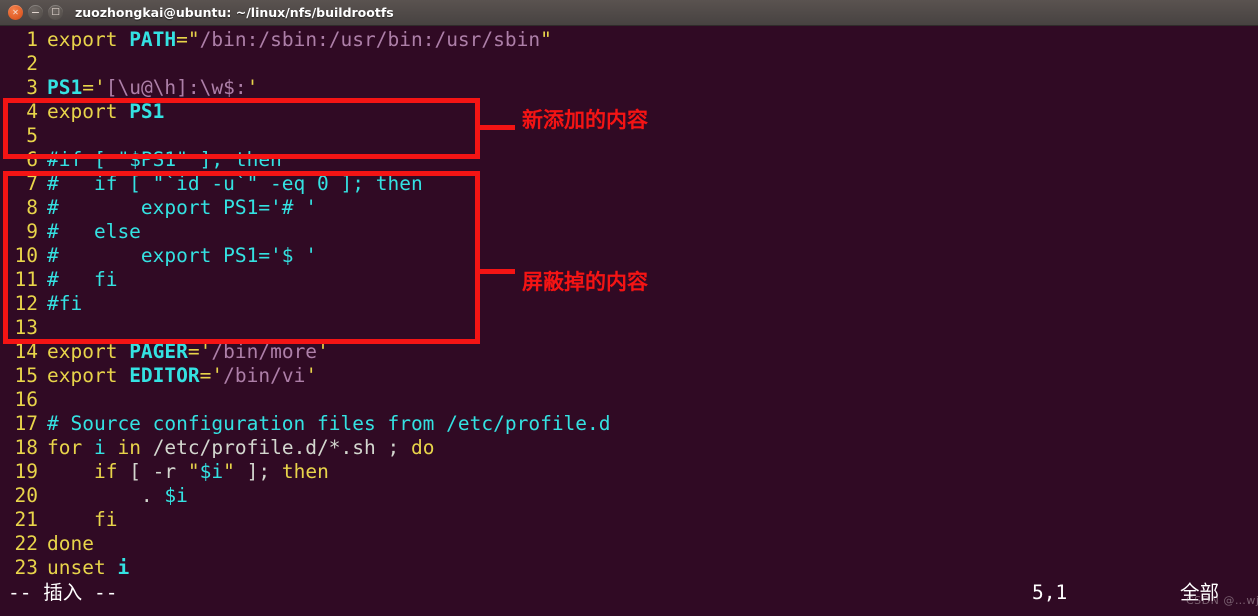  Describe the element at coordinates (32, 231) in the screenshot. I see `line-number: 9` at that location.